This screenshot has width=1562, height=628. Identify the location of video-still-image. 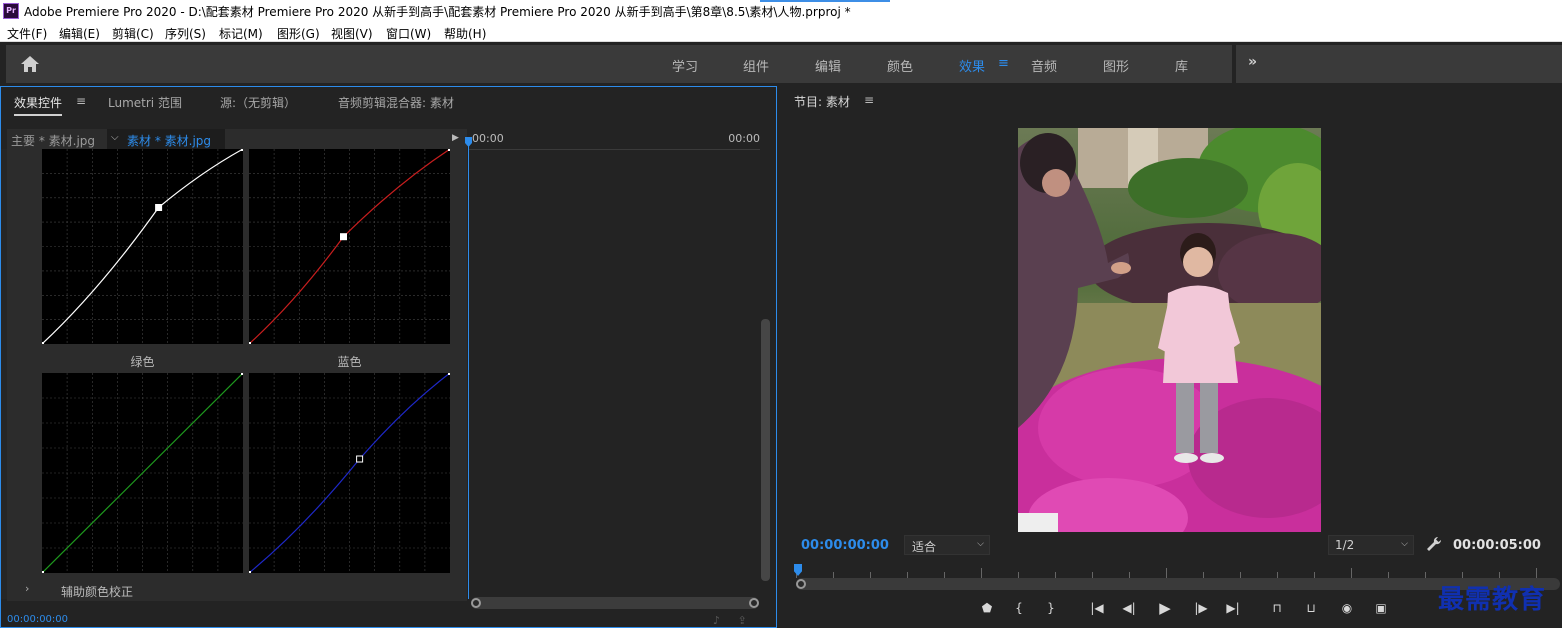
(1169, 330).